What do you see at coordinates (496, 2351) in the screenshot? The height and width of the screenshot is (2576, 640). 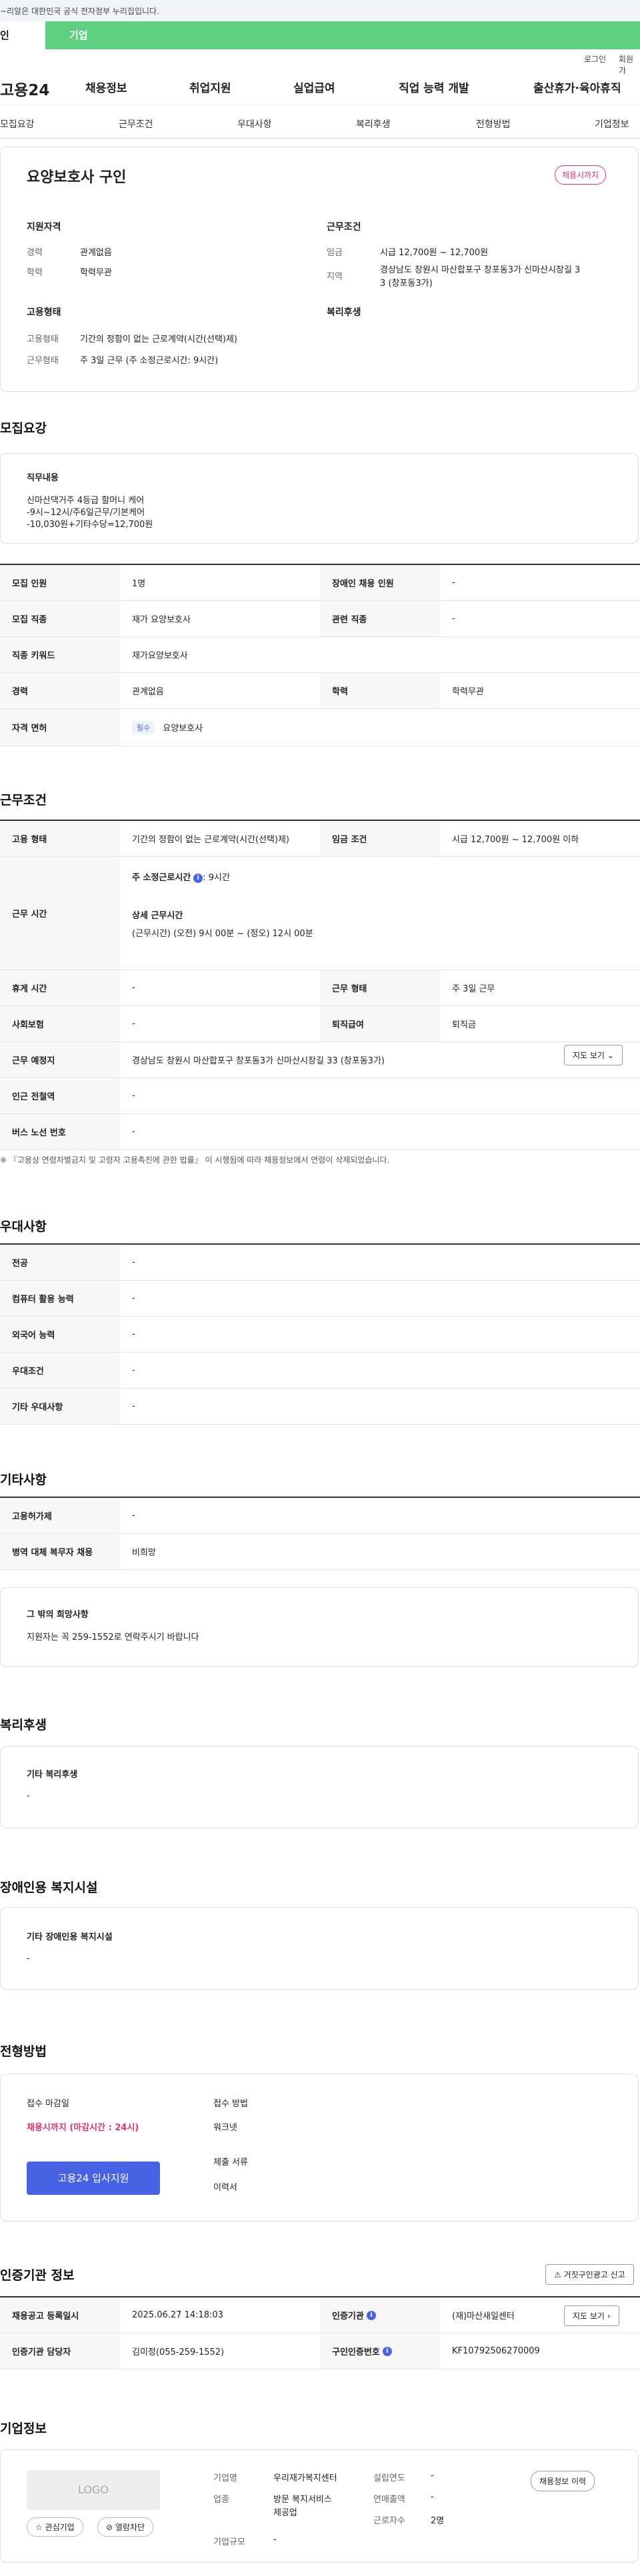 I see `cell-value: KF10792506270009` at bounding box center [496, 2351].